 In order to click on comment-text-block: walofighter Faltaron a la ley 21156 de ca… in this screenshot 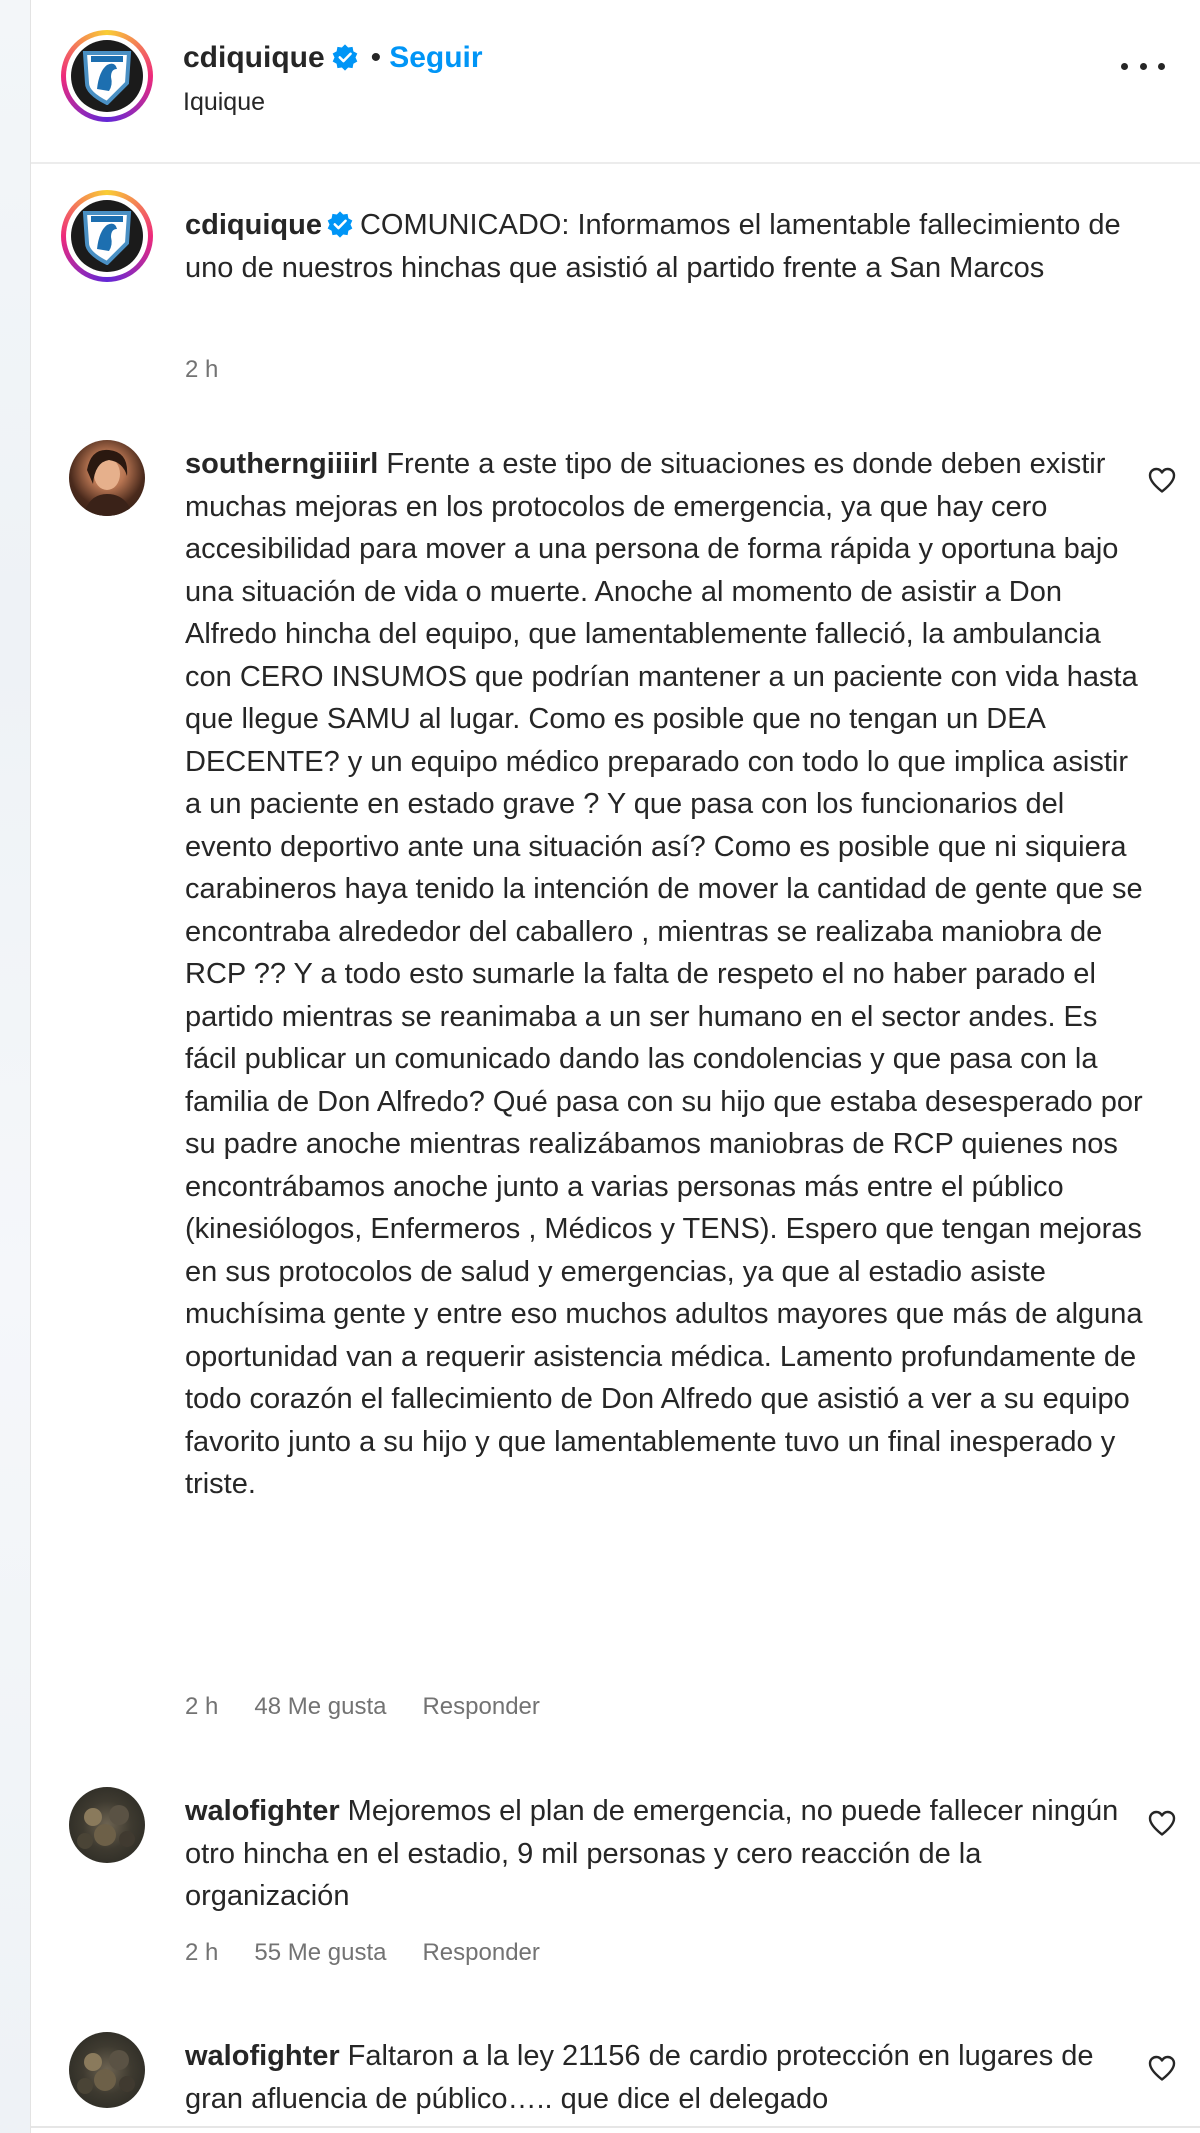, I will do `click(665, 2077)`.